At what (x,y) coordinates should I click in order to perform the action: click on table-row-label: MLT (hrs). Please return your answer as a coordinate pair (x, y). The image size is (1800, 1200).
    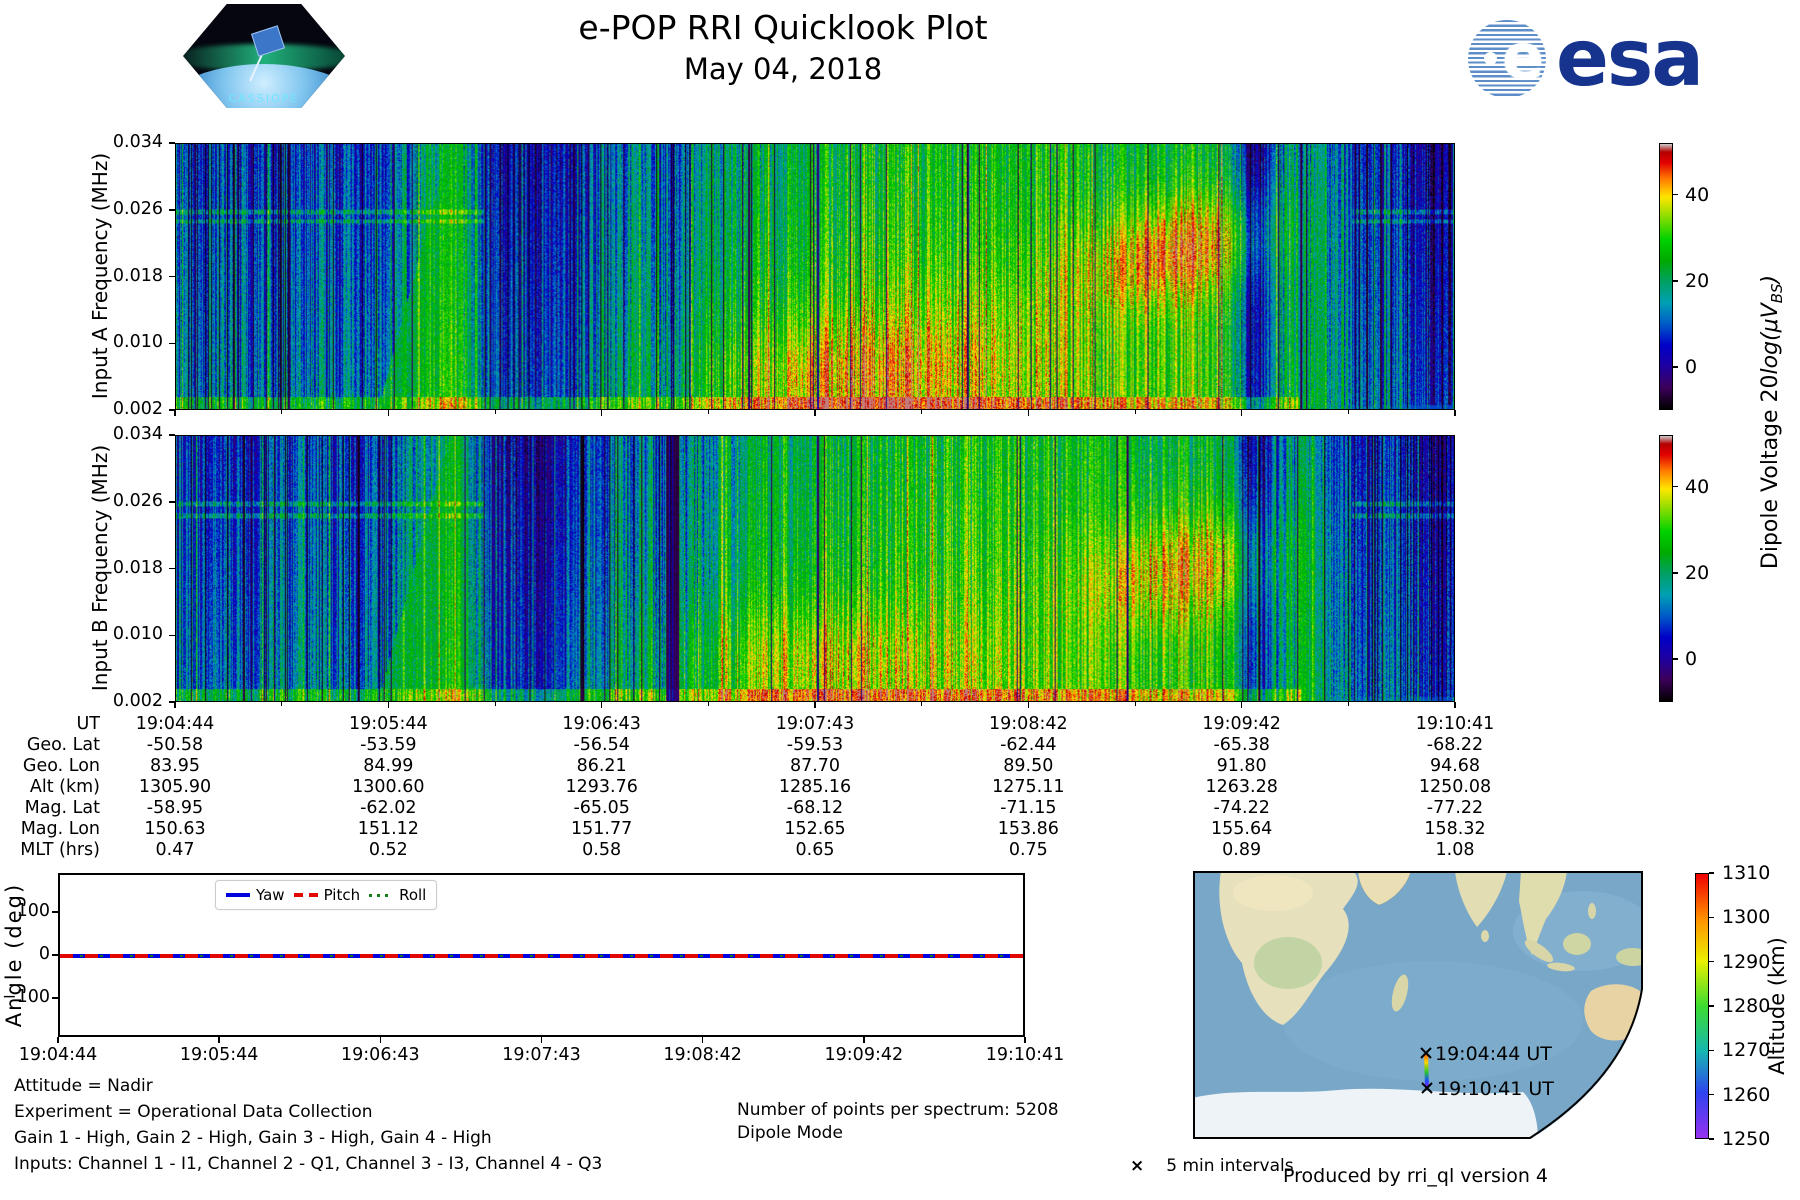
    Looking at the image, I should click on (60, 850).